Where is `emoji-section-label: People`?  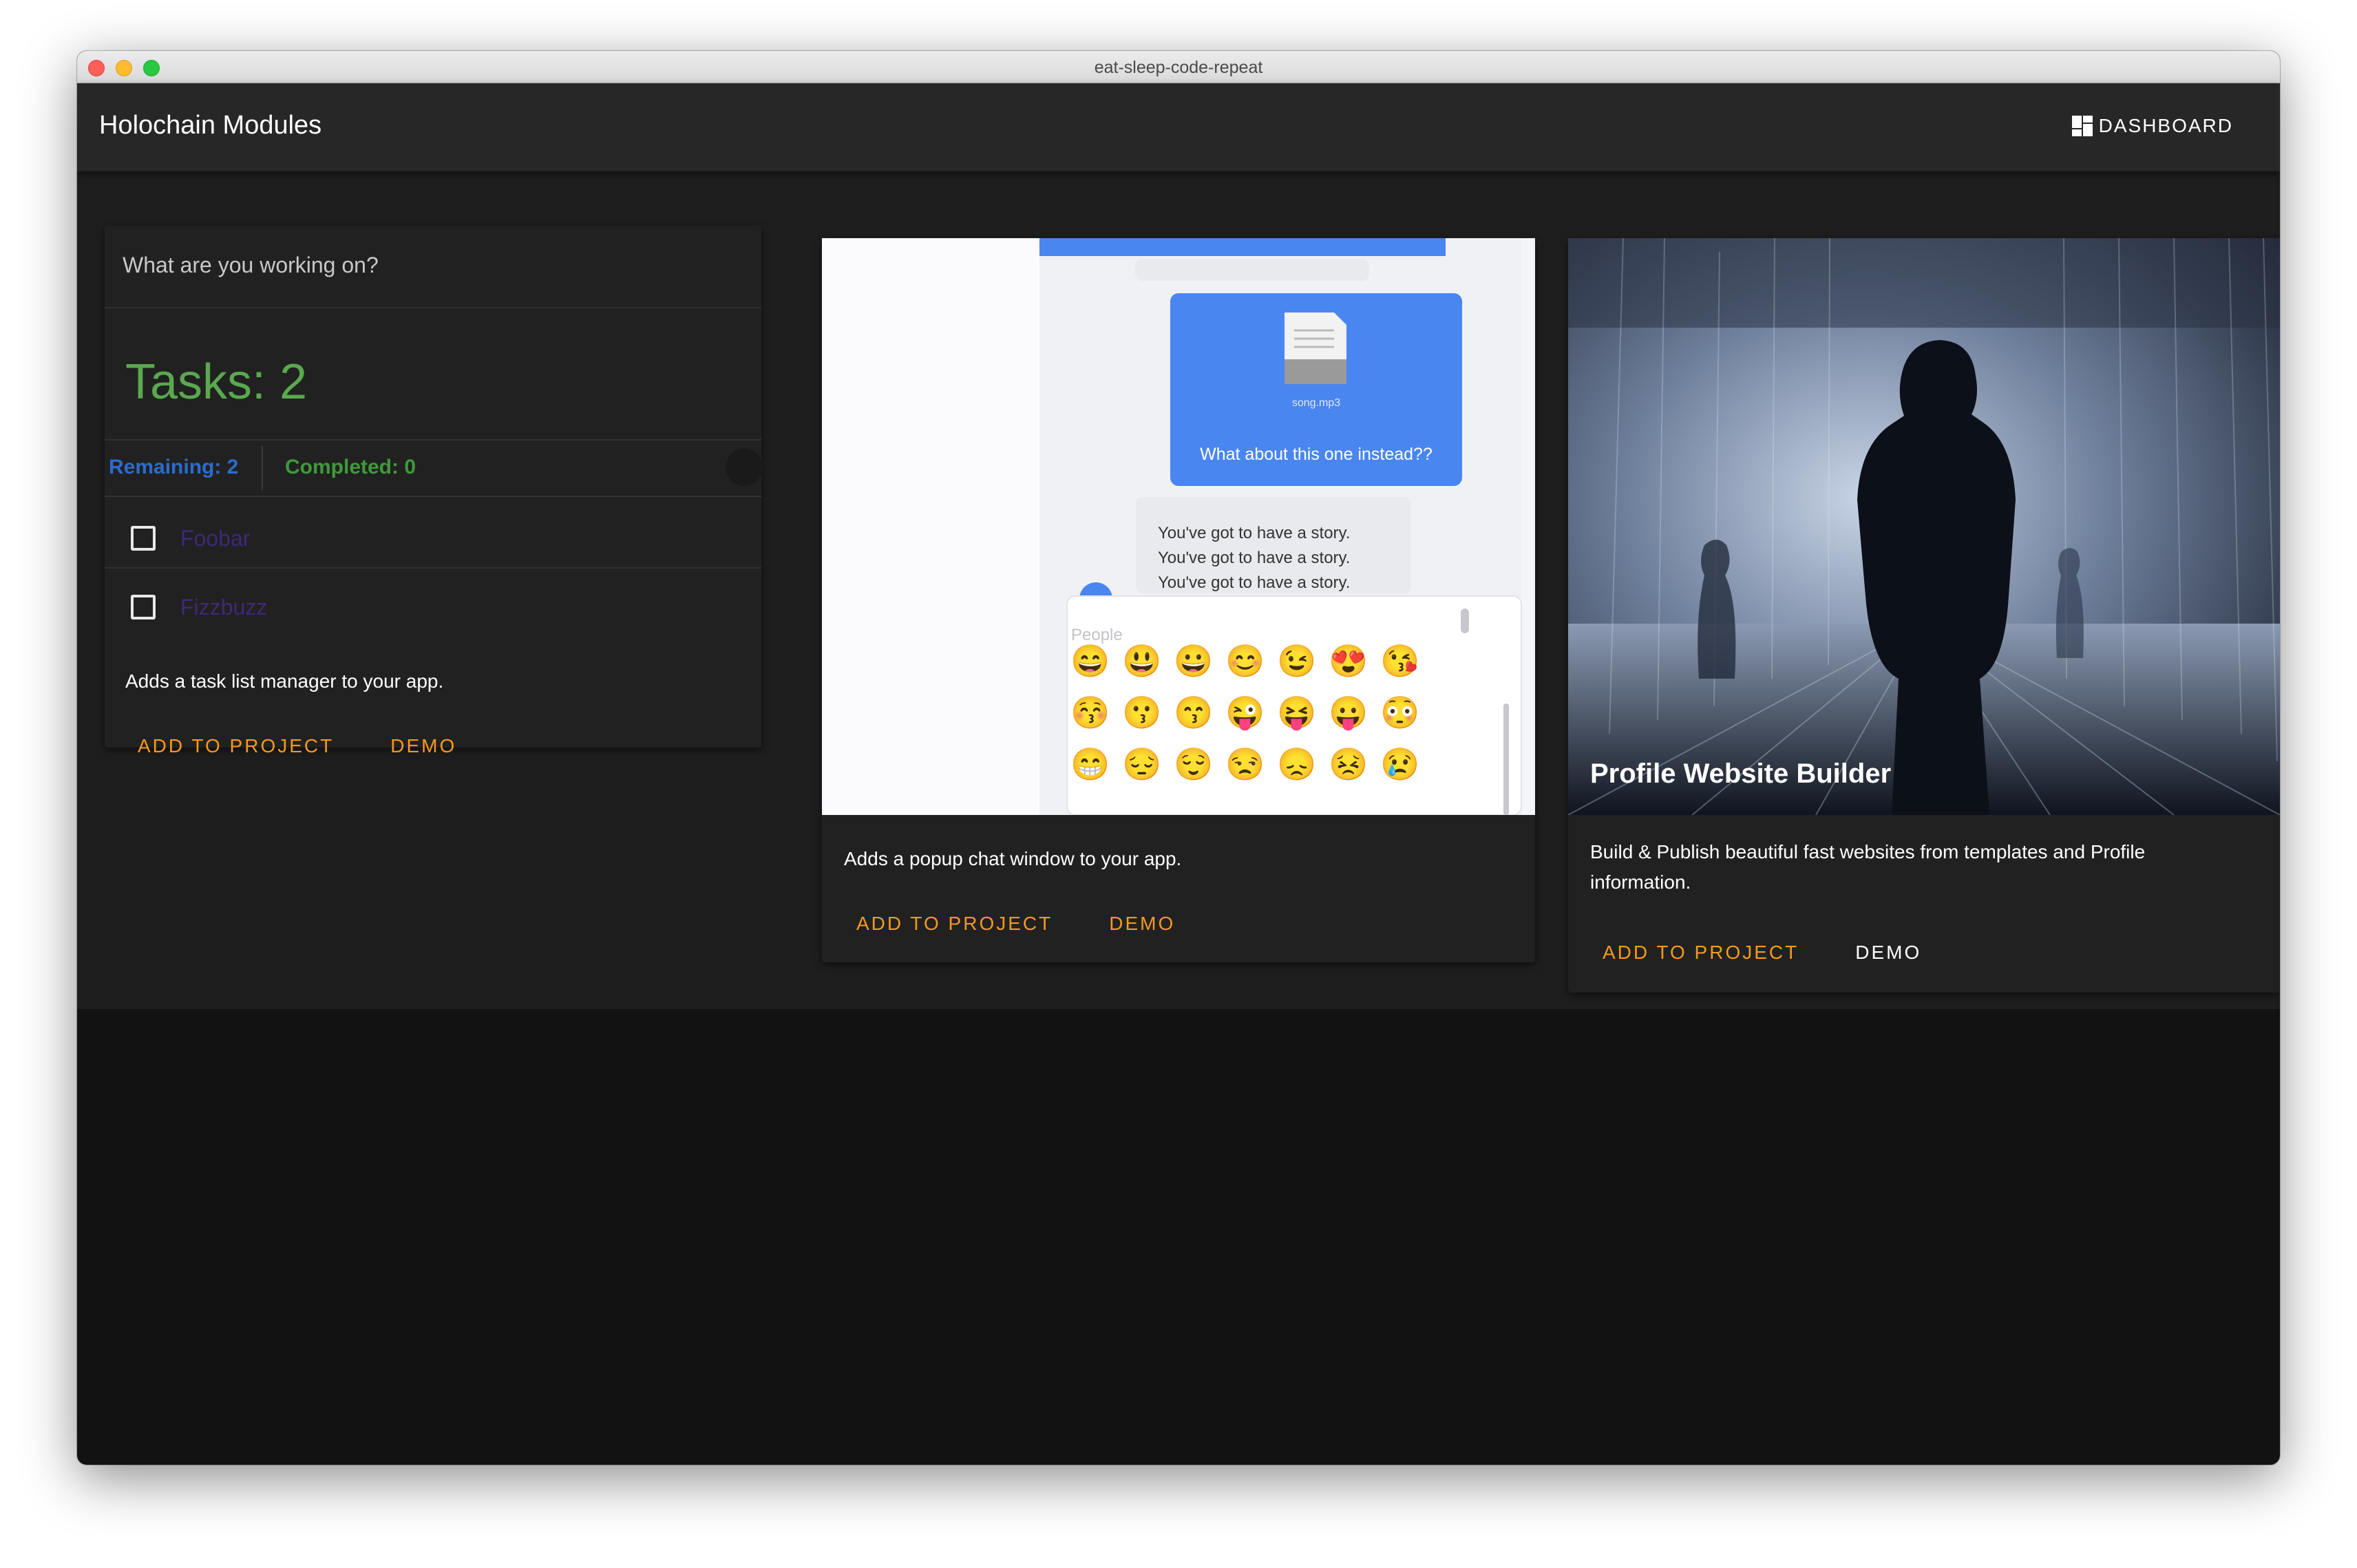
emoji-section-label: People is located at coordinates (1097, 635).